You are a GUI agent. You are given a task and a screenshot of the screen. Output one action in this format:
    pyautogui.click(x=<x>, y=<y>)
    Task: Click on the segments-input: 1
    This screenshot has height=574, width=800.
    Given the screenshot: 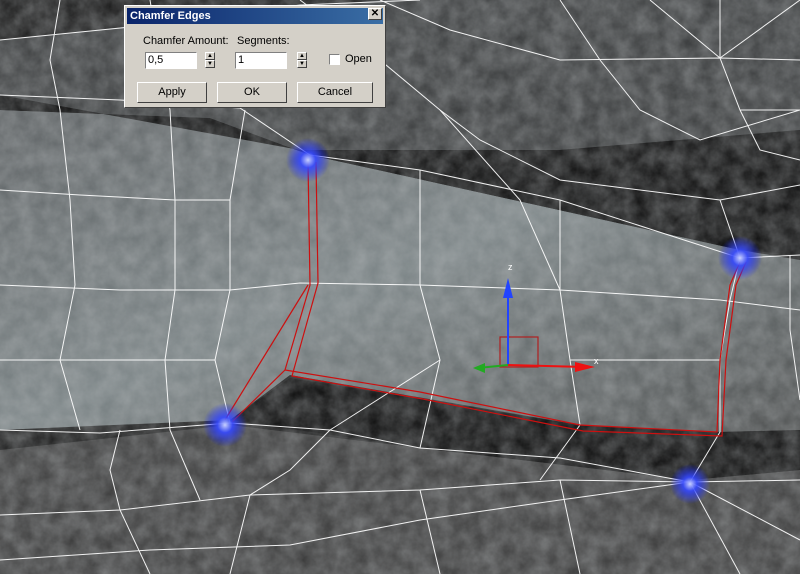 What is the action you would take?
    pyautogui.click(x=261, y=60)
    